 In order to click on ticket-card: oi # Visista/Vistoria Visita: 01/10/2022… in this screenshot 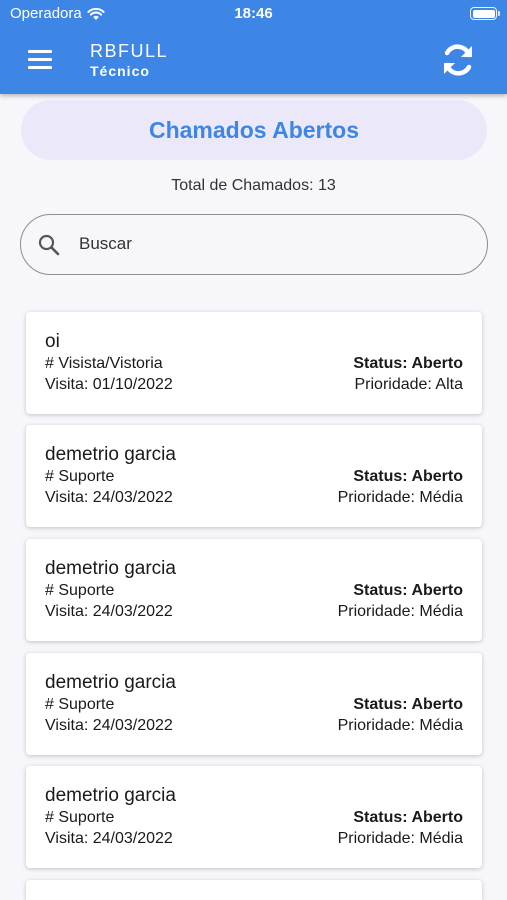, I will do `click(254, 363)`.